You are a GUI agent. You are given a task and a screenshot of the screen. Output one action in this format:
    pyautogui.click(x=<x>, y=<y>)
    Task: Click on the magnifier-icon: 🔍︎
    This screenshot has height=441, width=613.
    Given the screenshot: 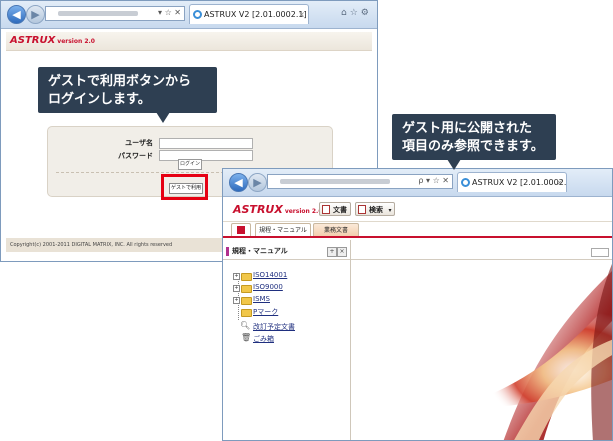 What is the action you would take?
    pyautogui.click(x=245, y=325)
    